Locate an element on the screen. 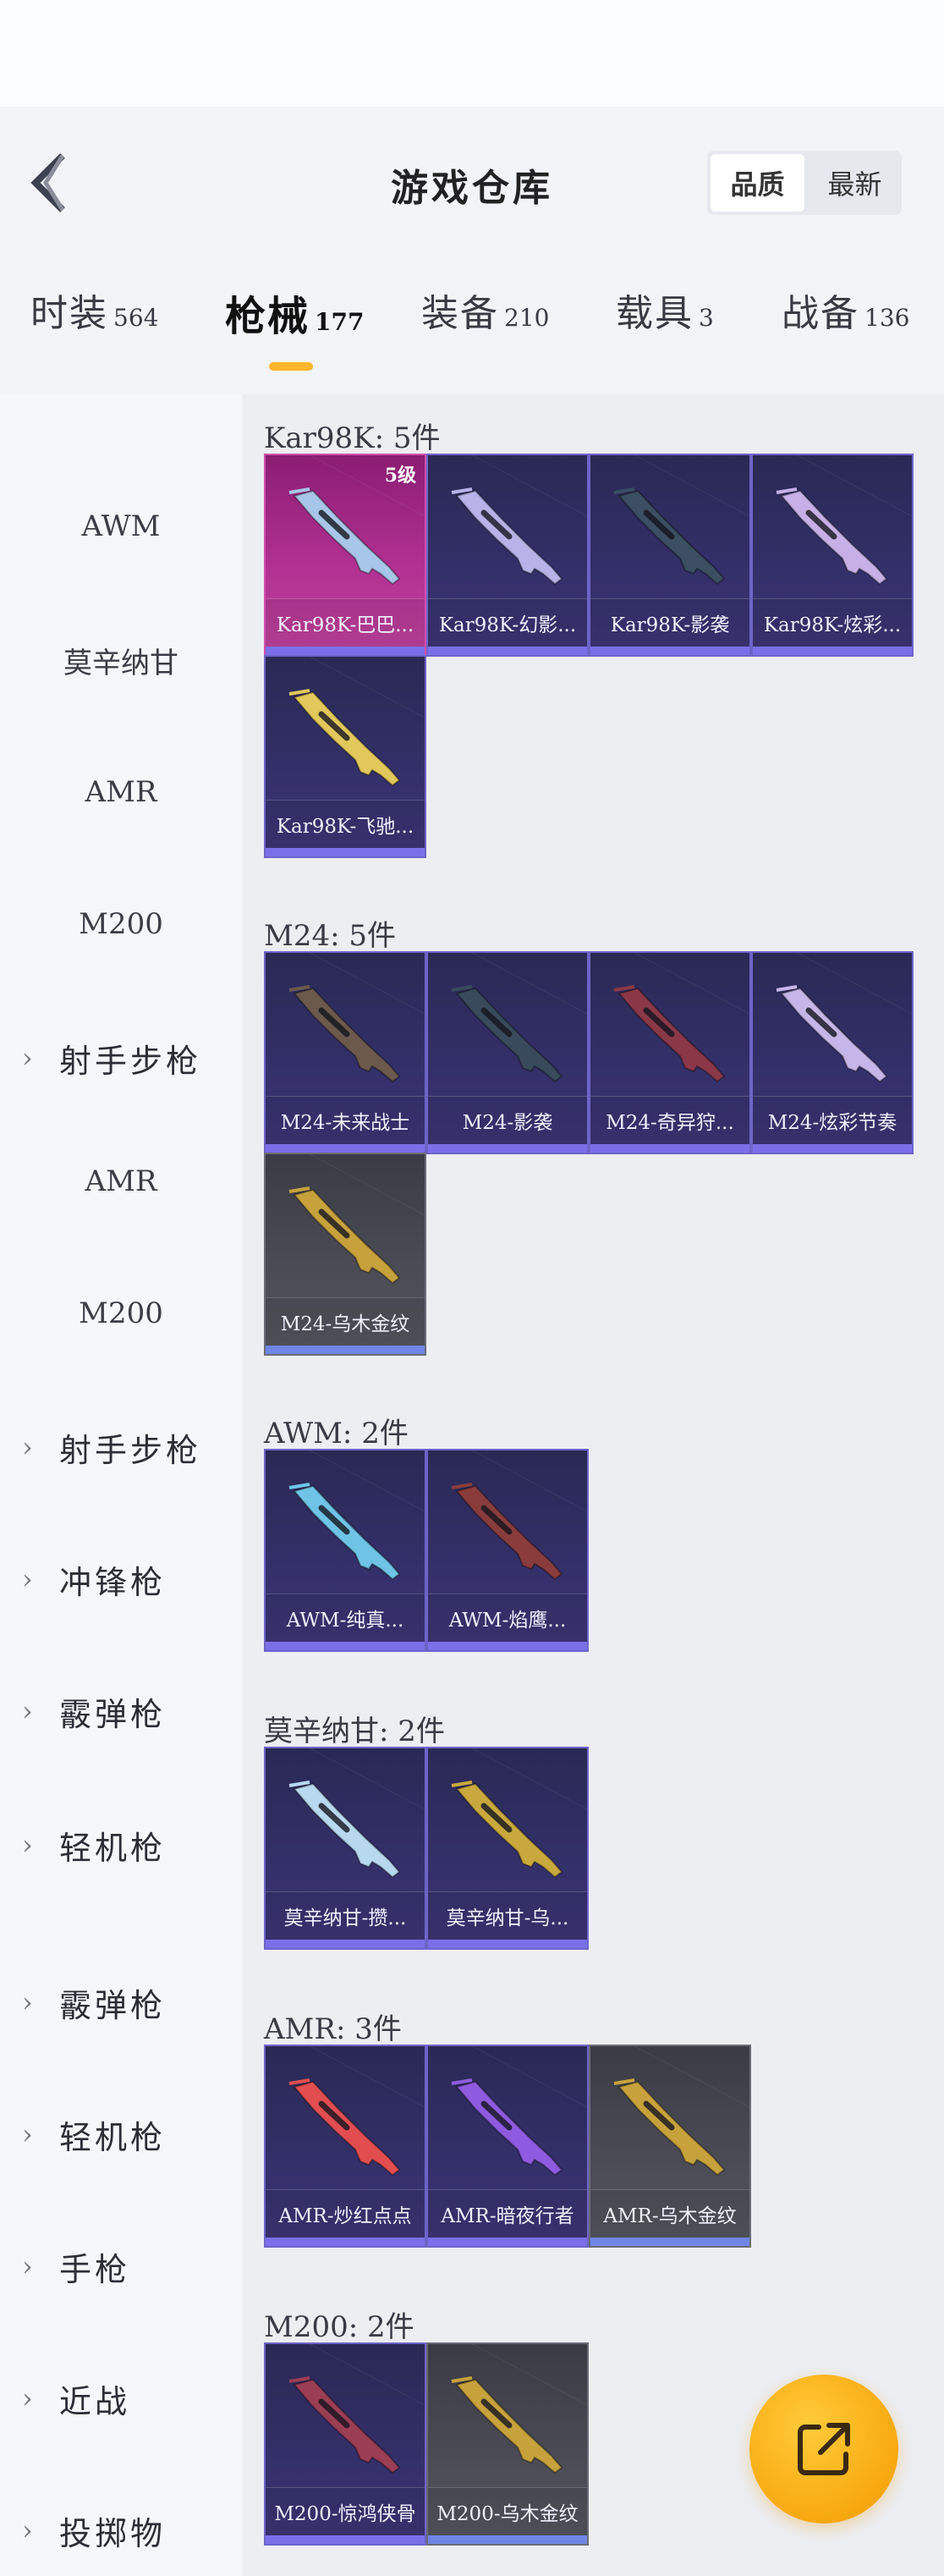 This screenshot has height=2576, width=944. section-title: M200: 2件 is located at coordinates (339, 2327).